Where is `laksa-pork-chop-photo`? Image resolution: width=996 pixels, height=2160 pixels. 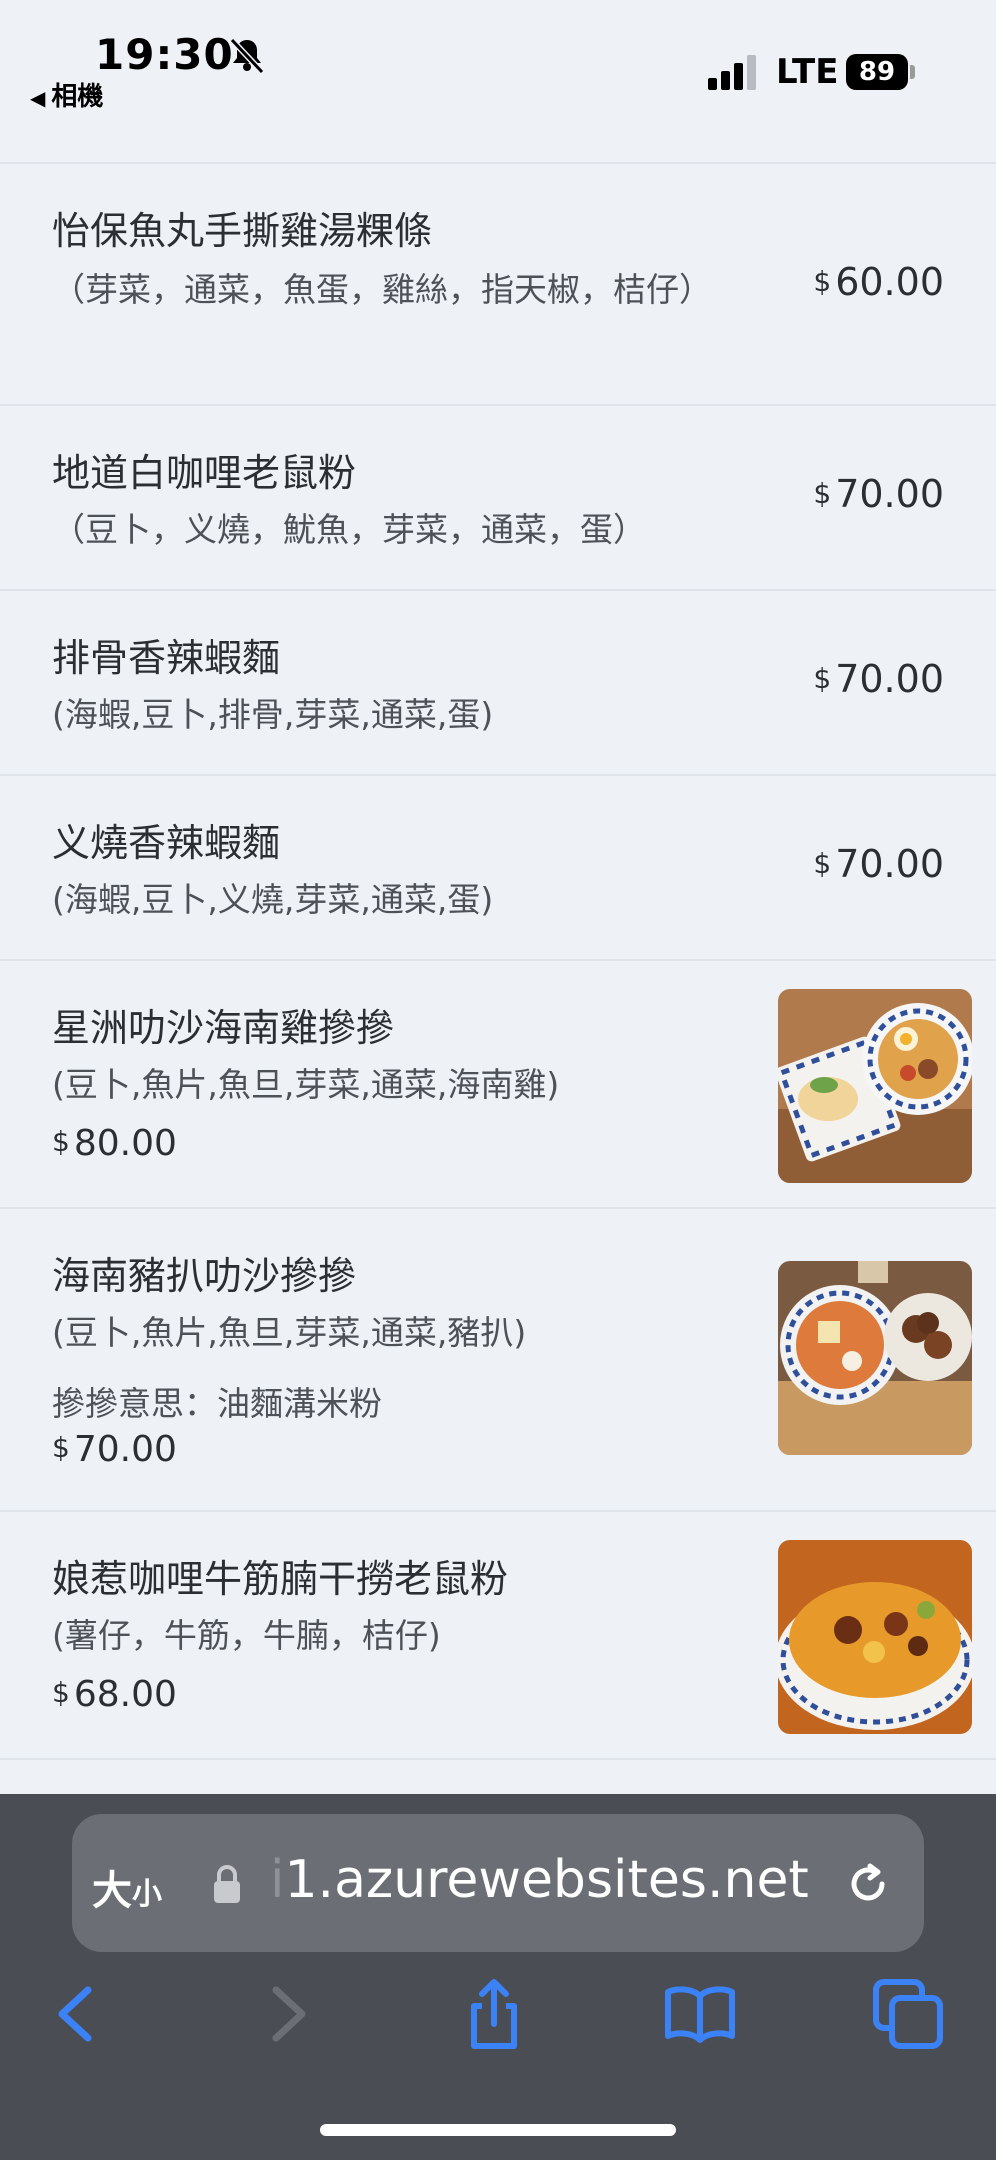
laksa-pork-chop-photo is located at coordinates (875, 1358).